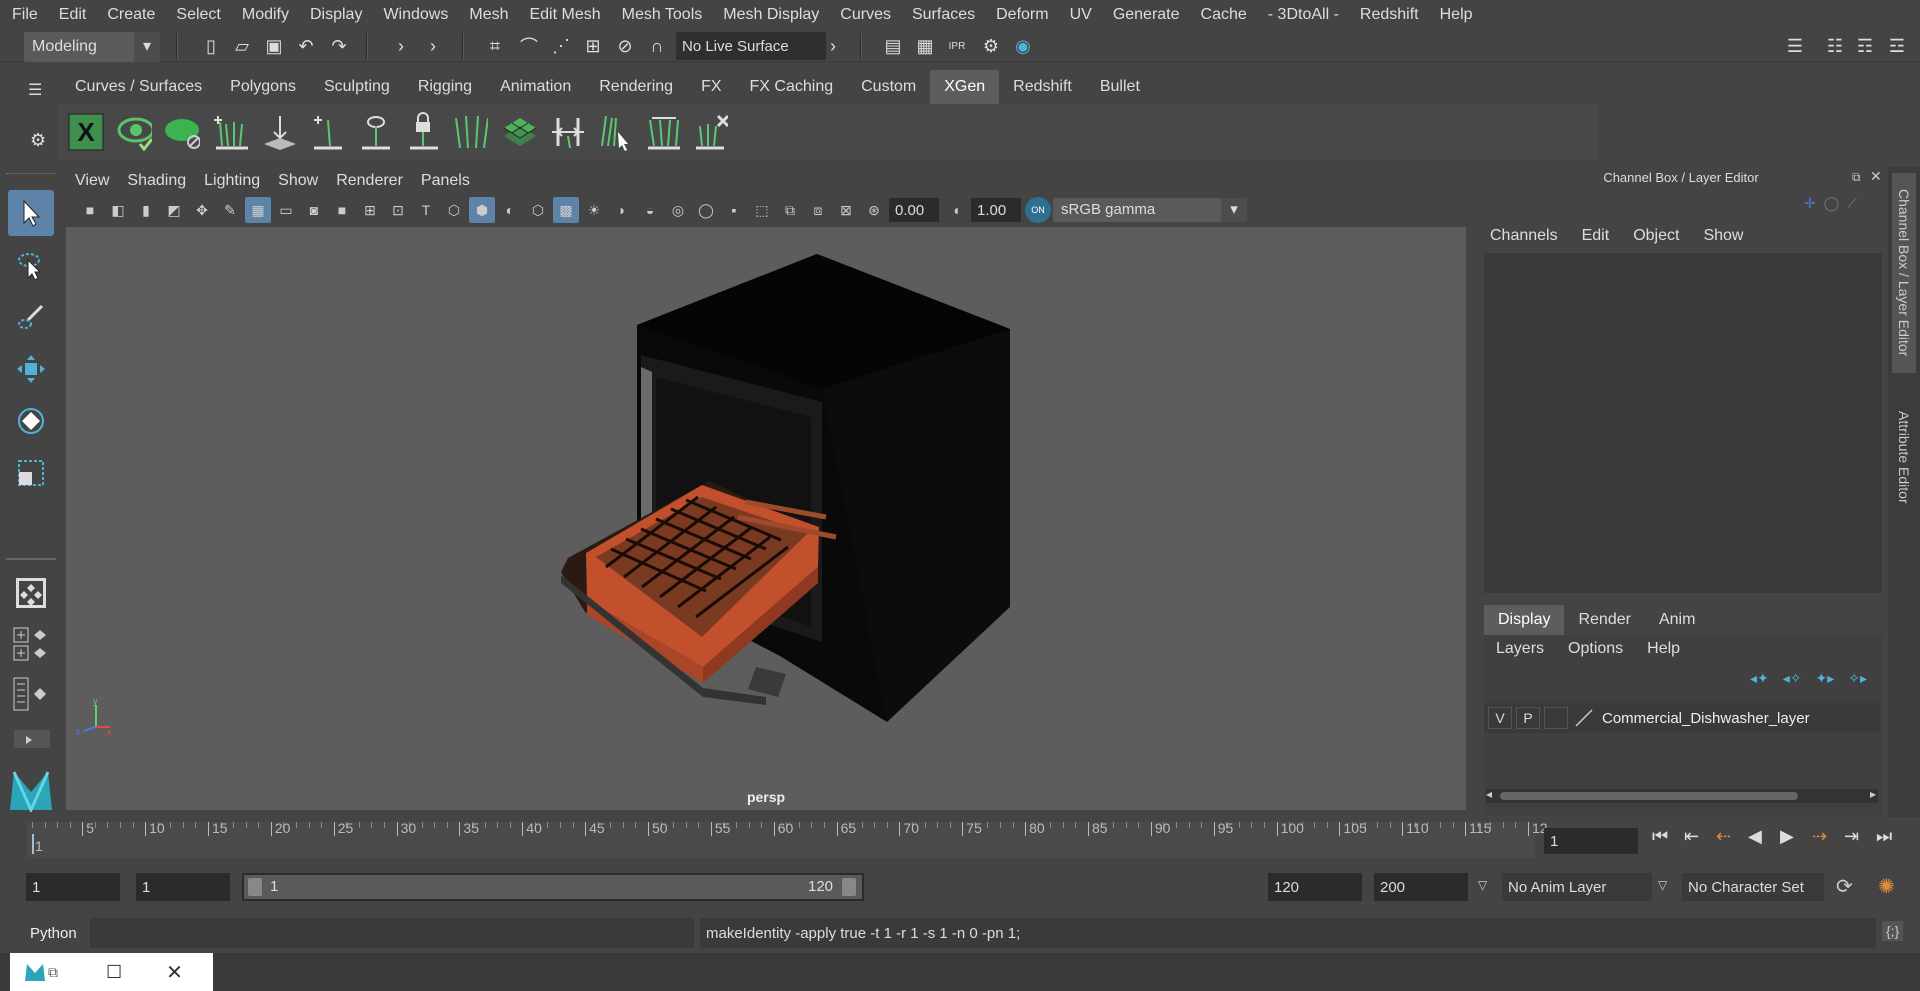 The image size is (1920, 991). Describe the element at coordinates (1873, 794) in the screenshot. I see `scroll-right-icon: ▸` at that location.